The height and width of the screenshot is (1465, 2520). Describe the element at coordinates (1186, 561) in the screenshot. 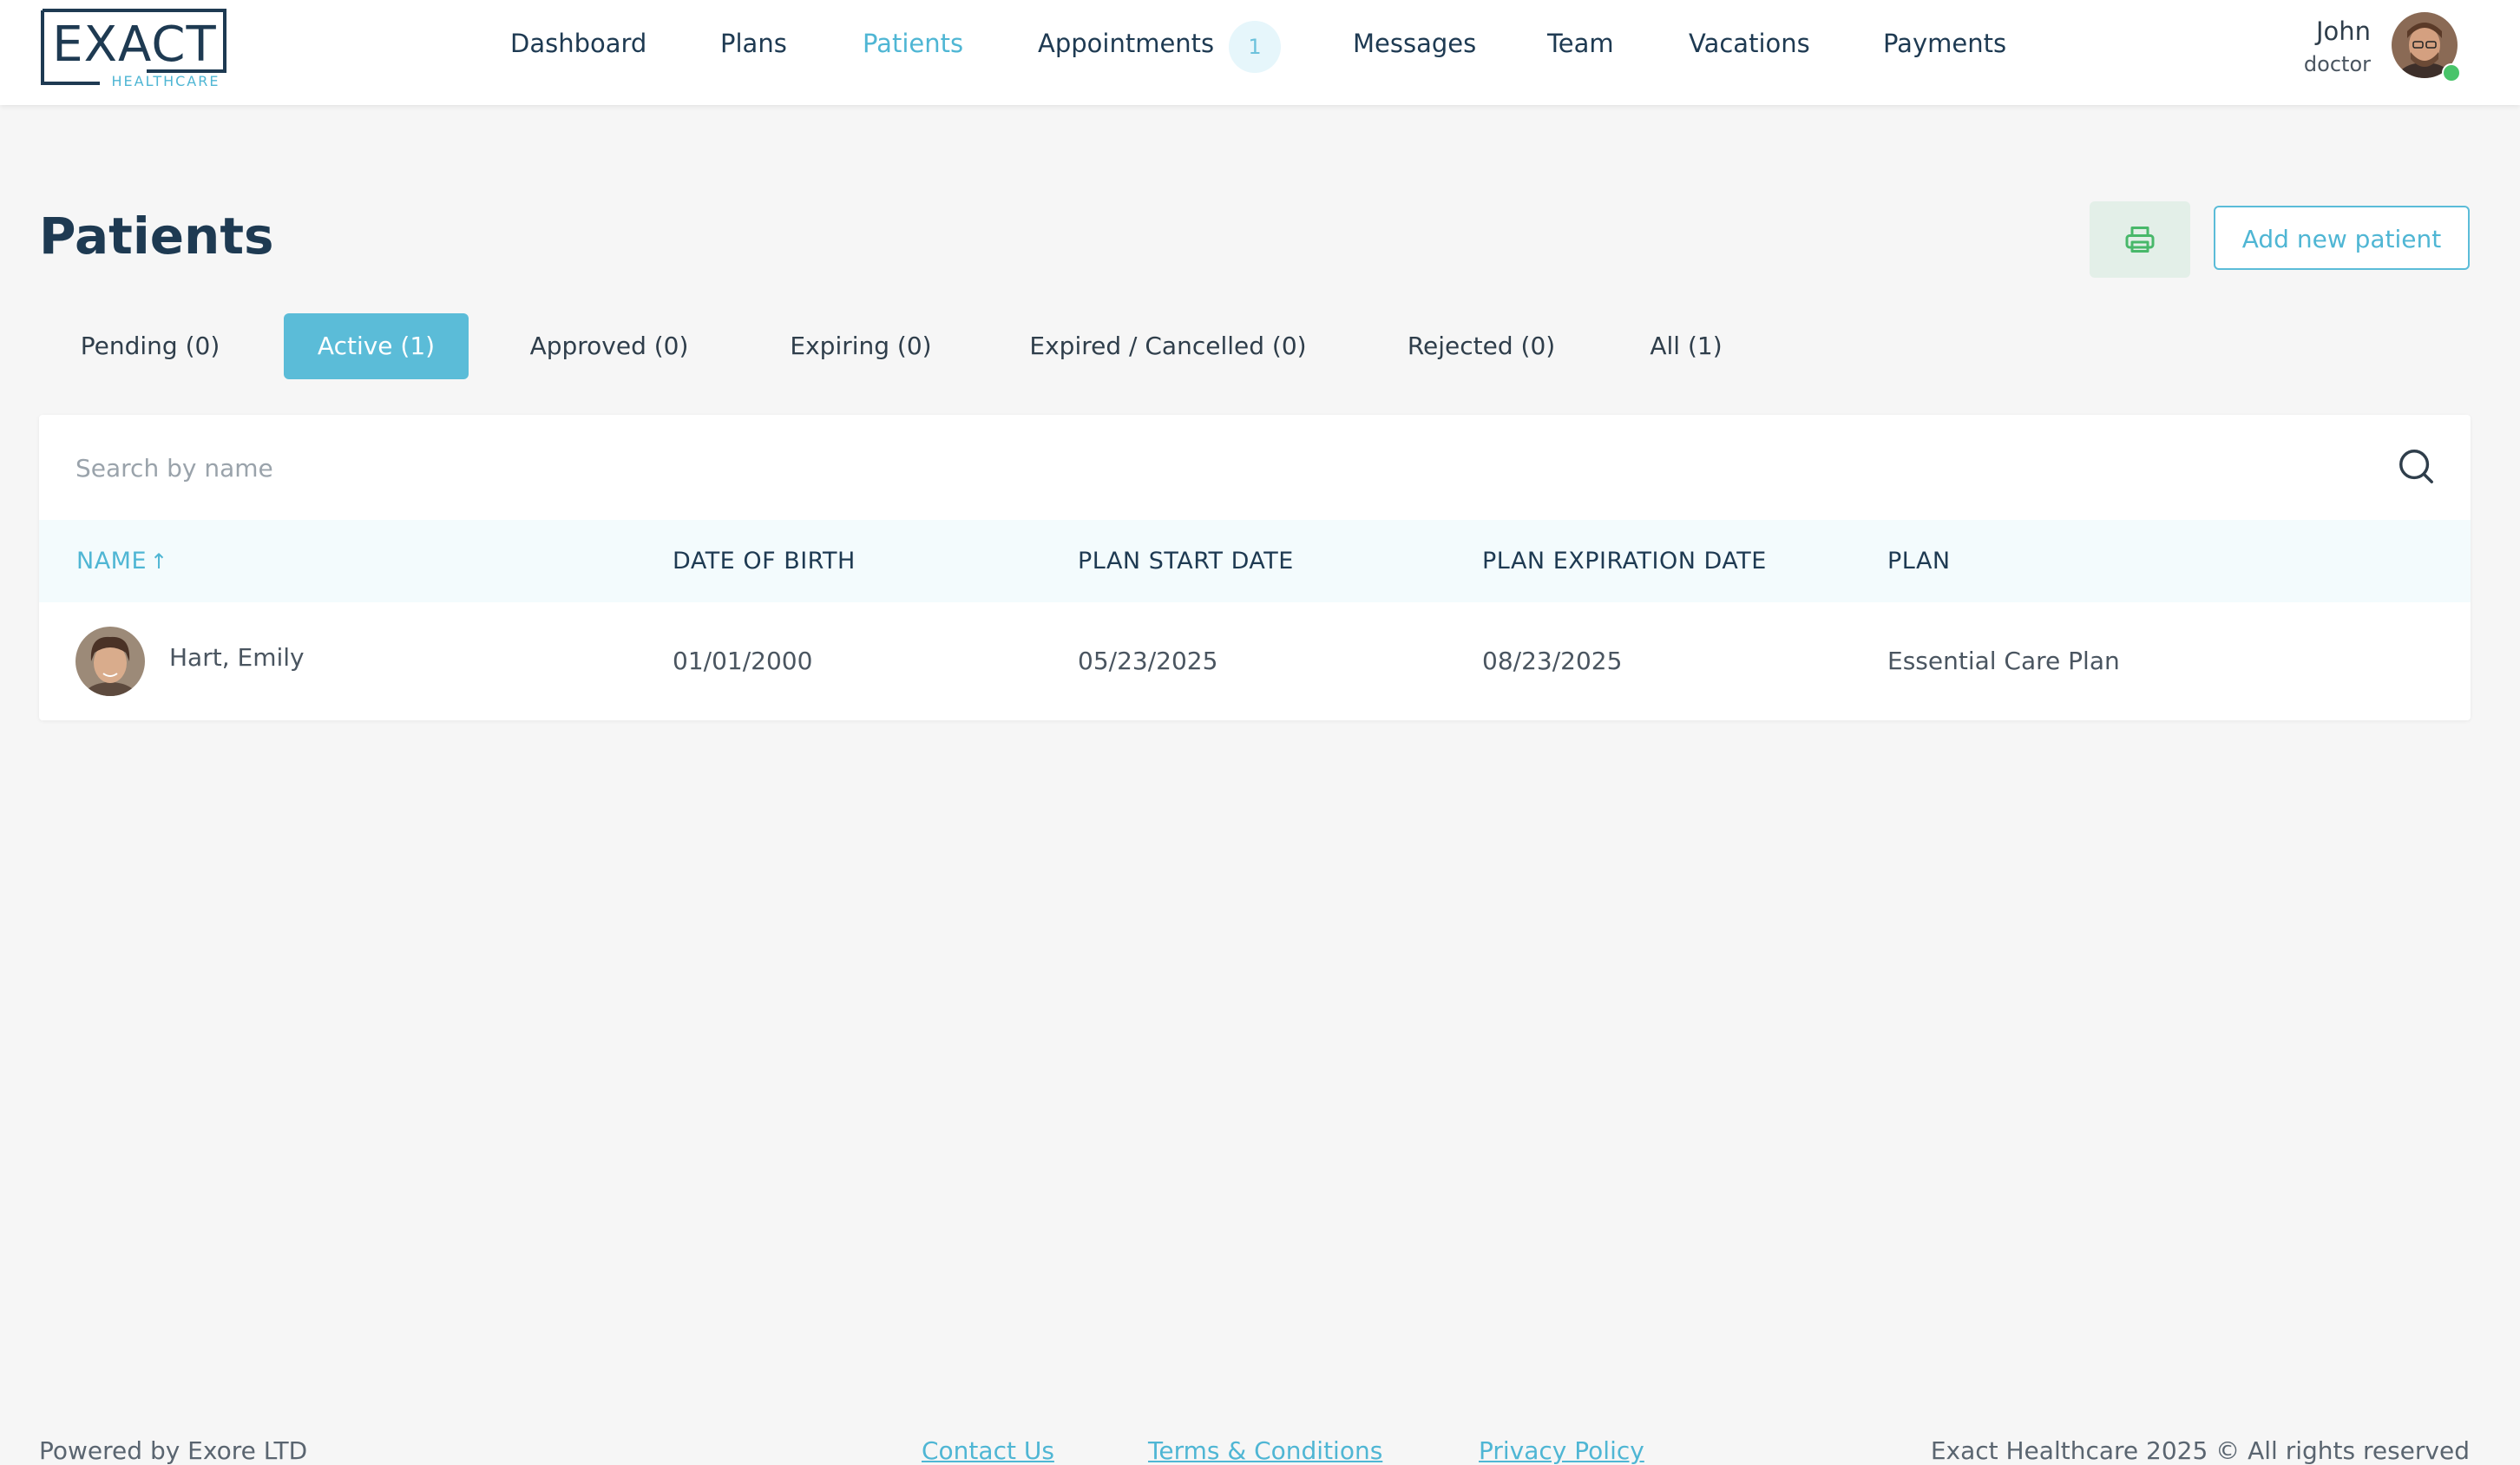

I see `column-header-plan-start-date: PLAN START DATE` at that location.